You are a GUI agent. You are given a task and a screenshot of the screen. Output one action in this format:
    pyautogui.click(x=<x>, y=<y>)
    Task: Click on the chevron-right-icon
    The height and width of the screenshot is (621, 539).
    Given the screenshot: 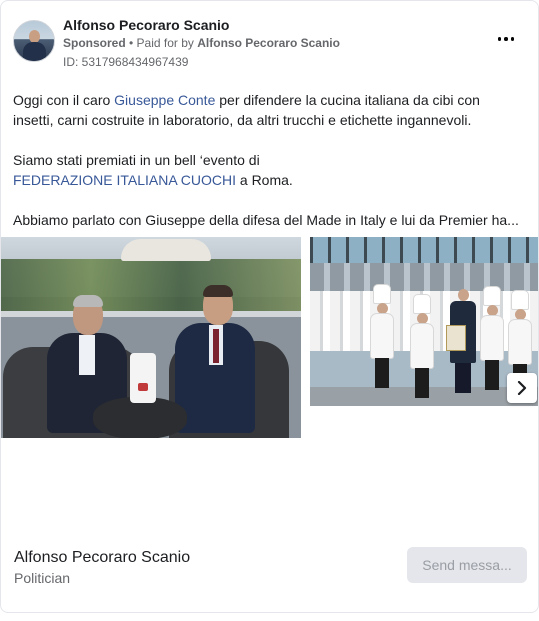 What is the action you would take?
    pyautogui.click(x=522, y=388)
    